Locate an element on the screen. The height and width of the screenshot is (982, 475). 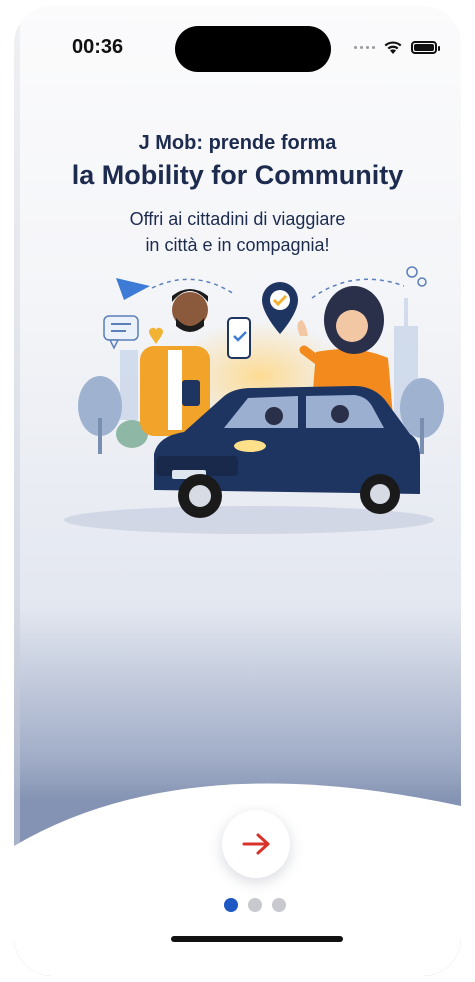
chat-bubble-icon is located at coordinates (121, 328).